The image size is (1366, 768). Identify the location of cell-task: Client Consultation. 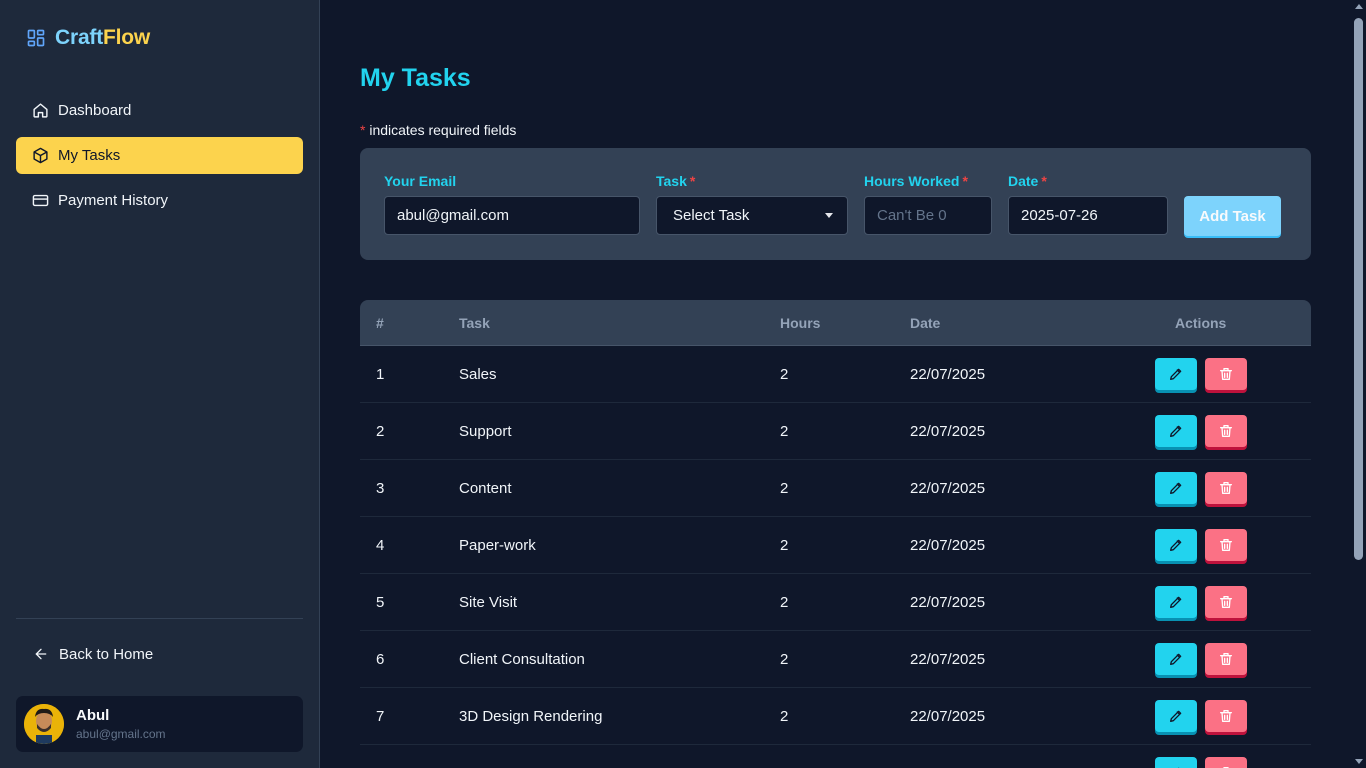
(522, 659).